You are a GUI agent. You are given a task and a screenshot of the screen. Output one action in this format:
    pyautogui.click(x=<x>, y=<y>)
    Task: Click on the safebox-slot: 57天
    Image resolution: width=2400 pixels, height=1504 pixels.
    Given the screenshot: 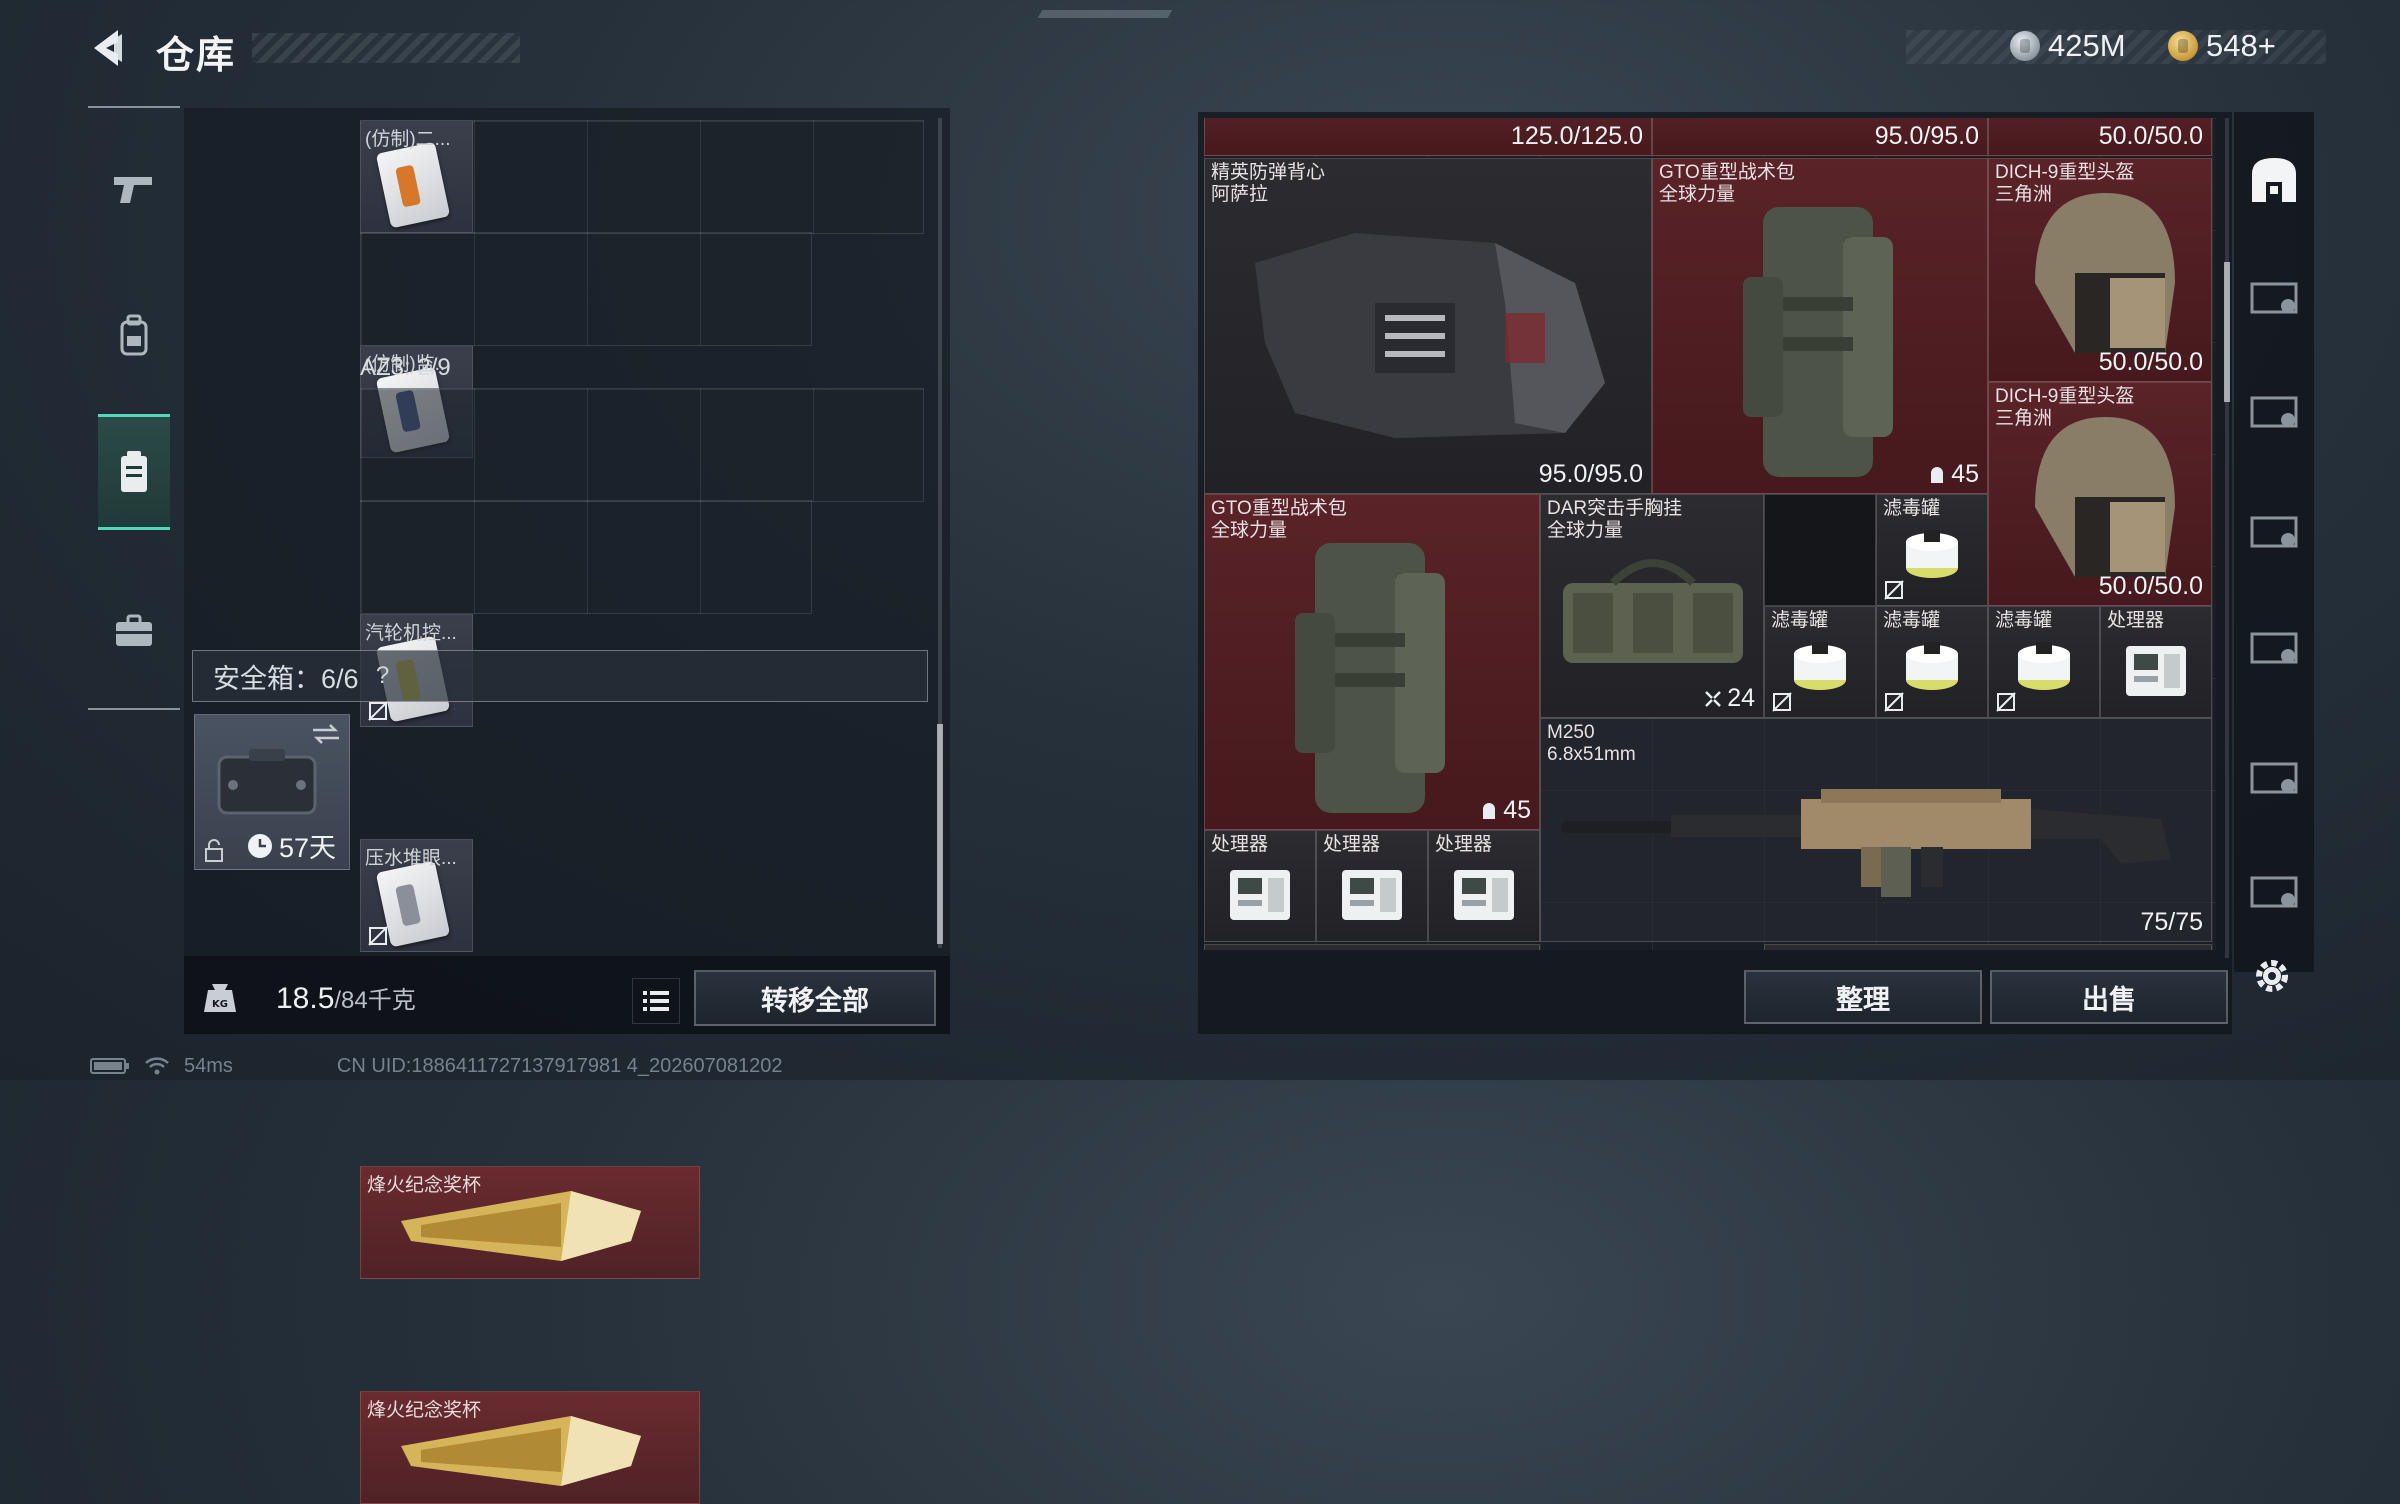 What is the action you would take?
    pyautogui.click(x=272, y=792)
    